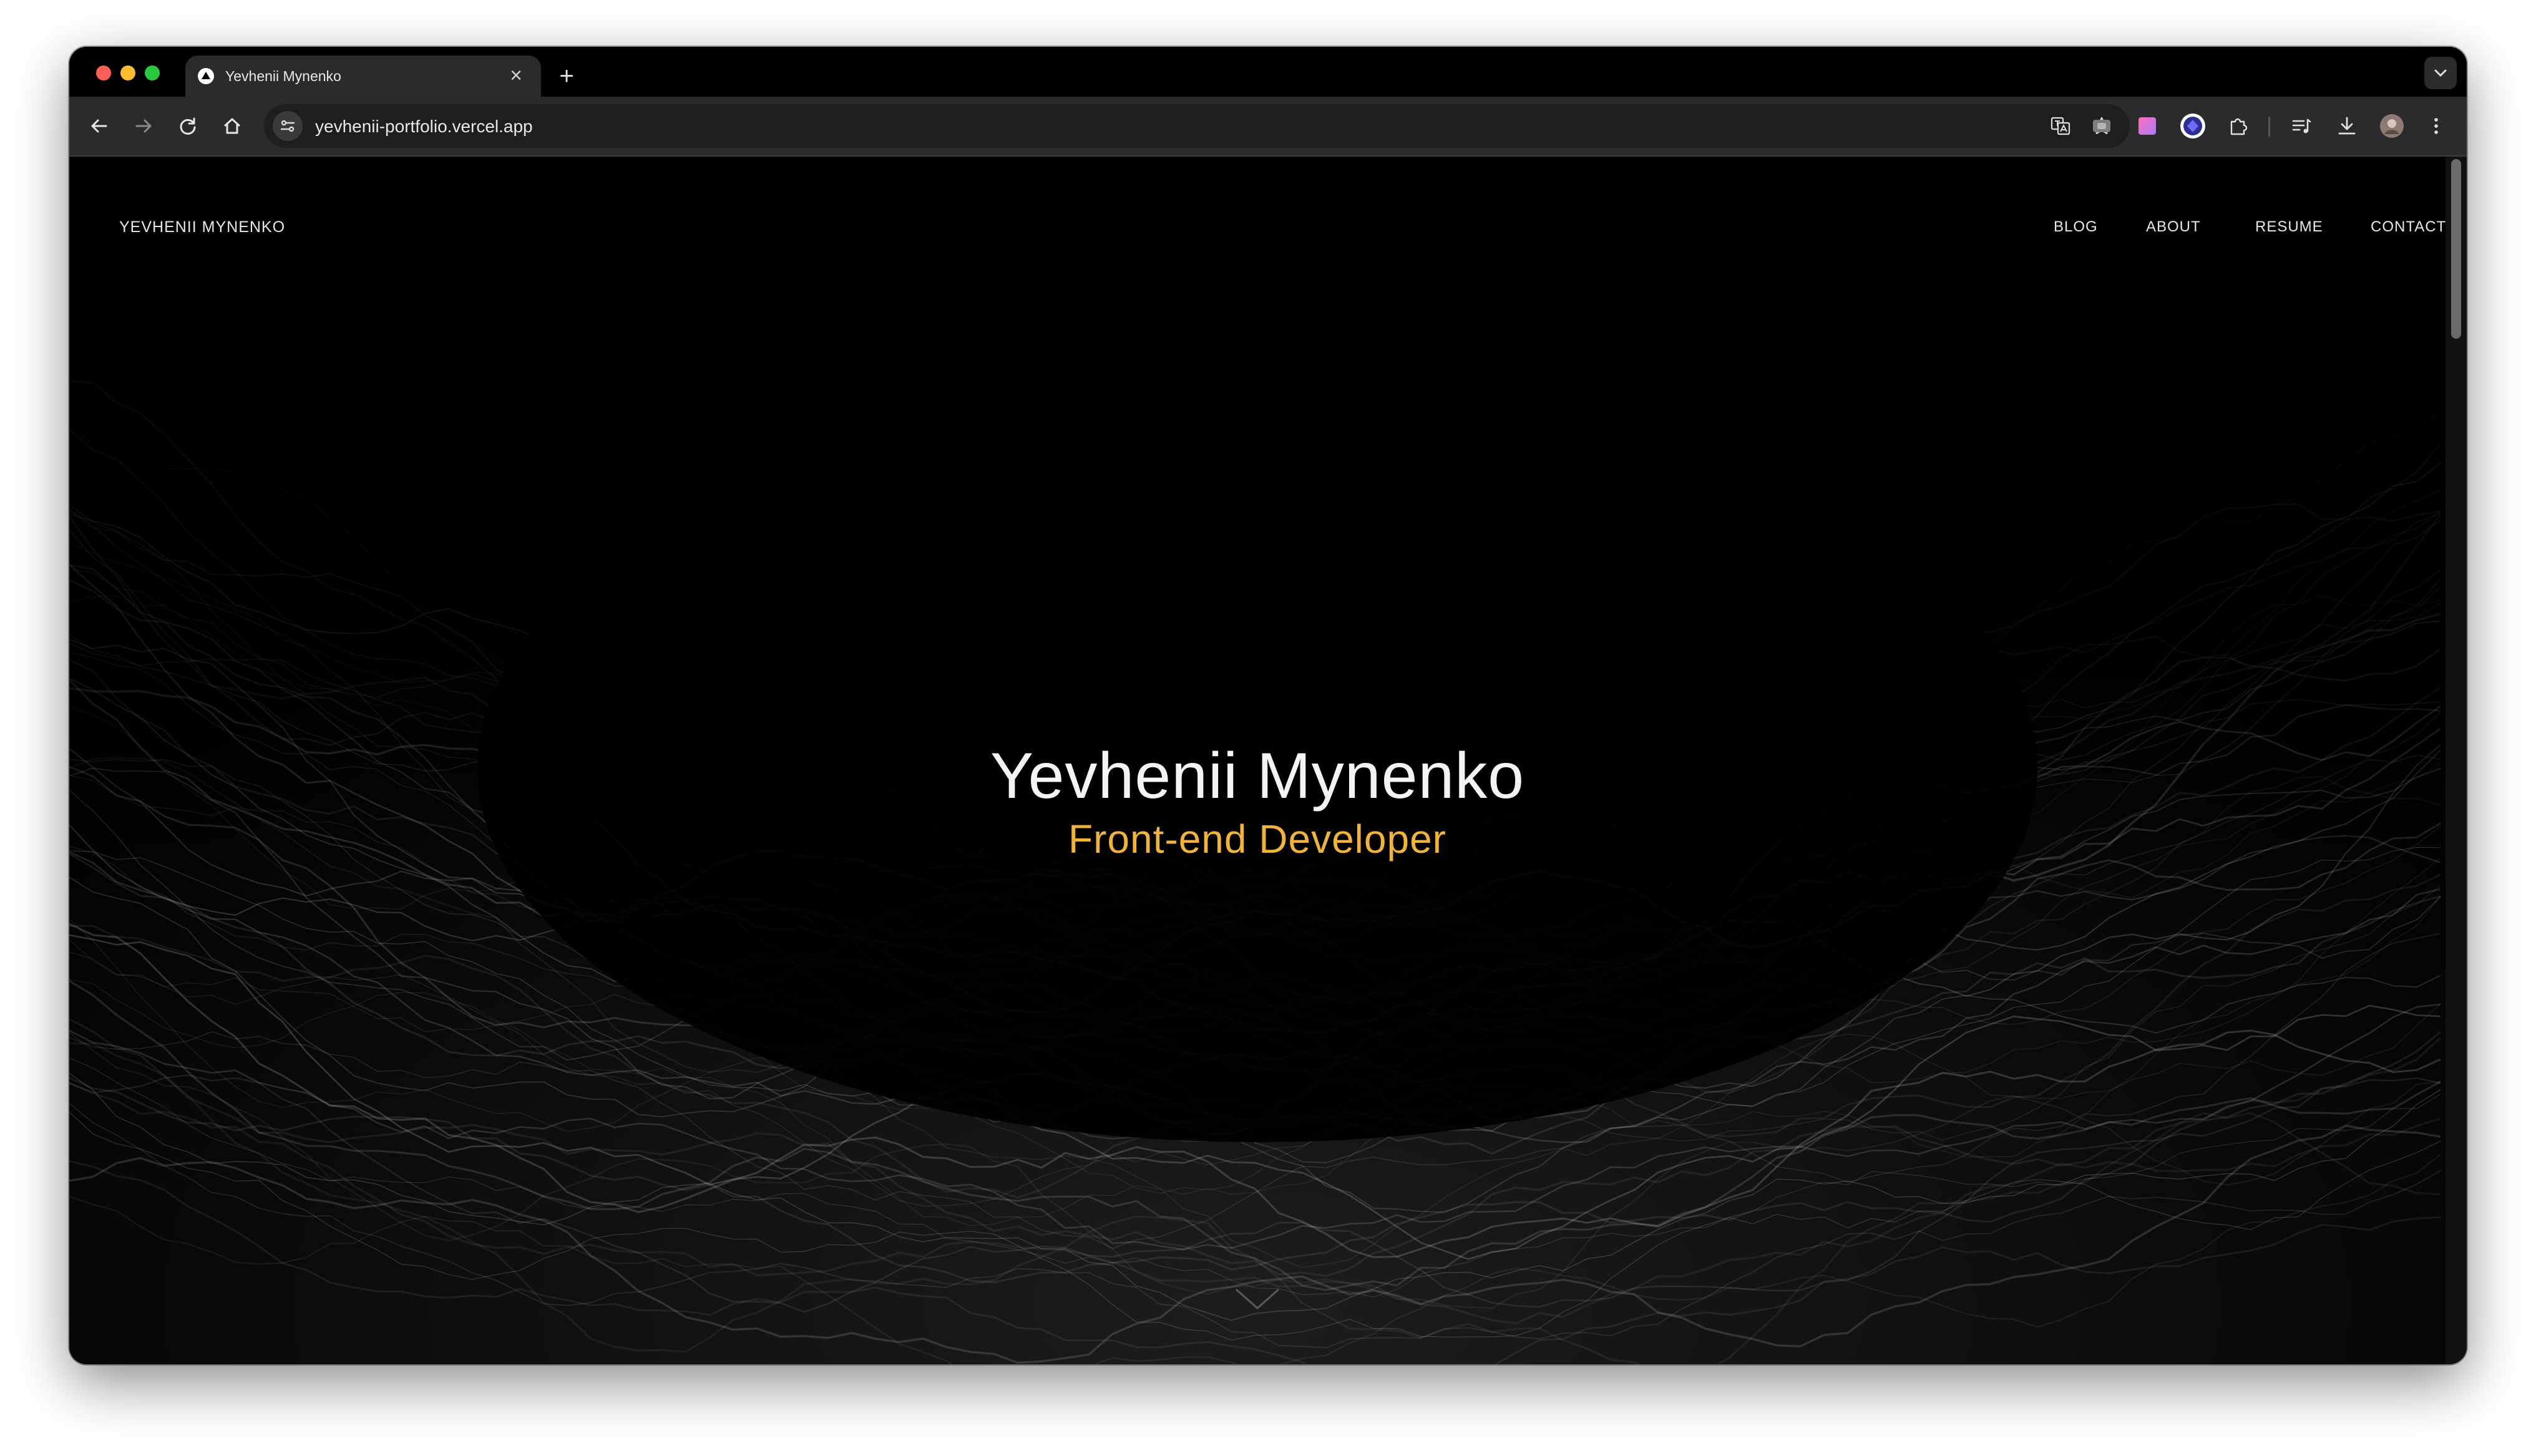 Image resolution: width=2536 pixels, height=1456 pixels. Describe the element at coordinates (2408, 227) in the screenshot. I see `nav-link-contact: CONTACT` at that location.